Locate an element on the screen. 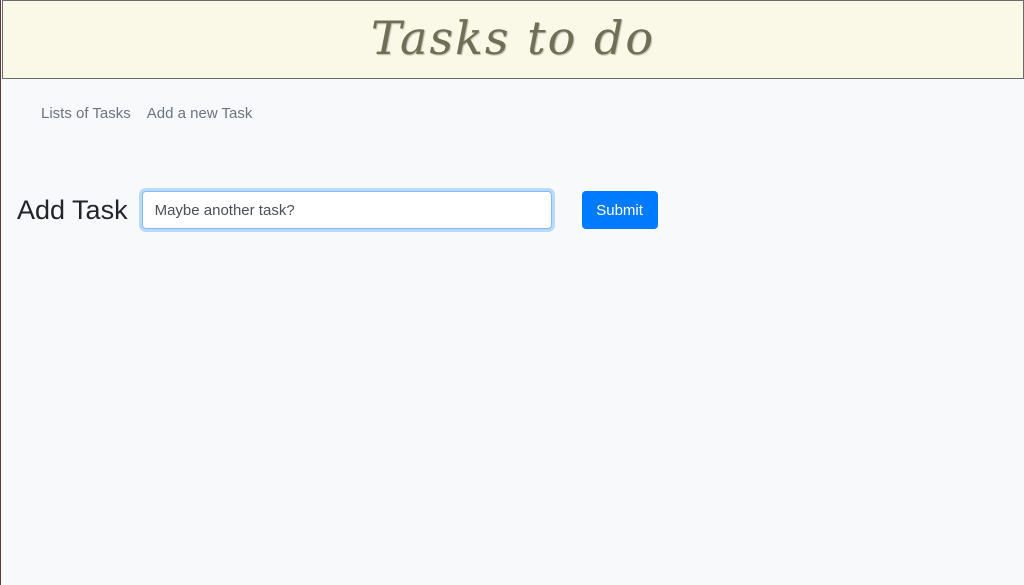 This screenshot has height=585, width=1024. header-banner: Tasks to do is located at coordinates (513, 39).